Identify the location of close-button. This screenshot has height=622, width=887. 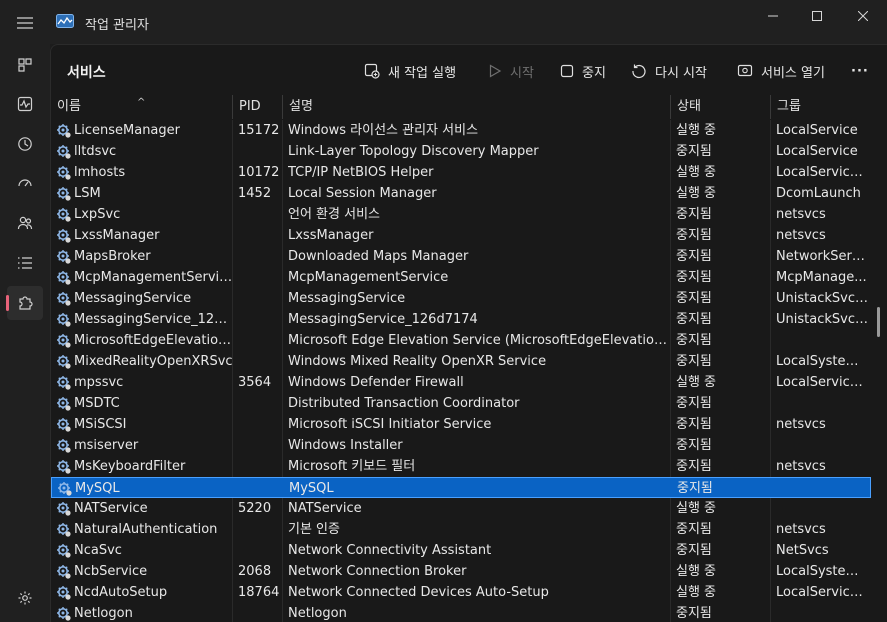
(863, 16).